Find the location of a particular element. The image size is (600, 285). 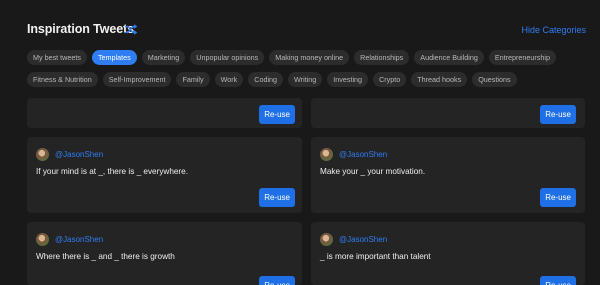

chip-family: Family is located at coordinates (193, 79).